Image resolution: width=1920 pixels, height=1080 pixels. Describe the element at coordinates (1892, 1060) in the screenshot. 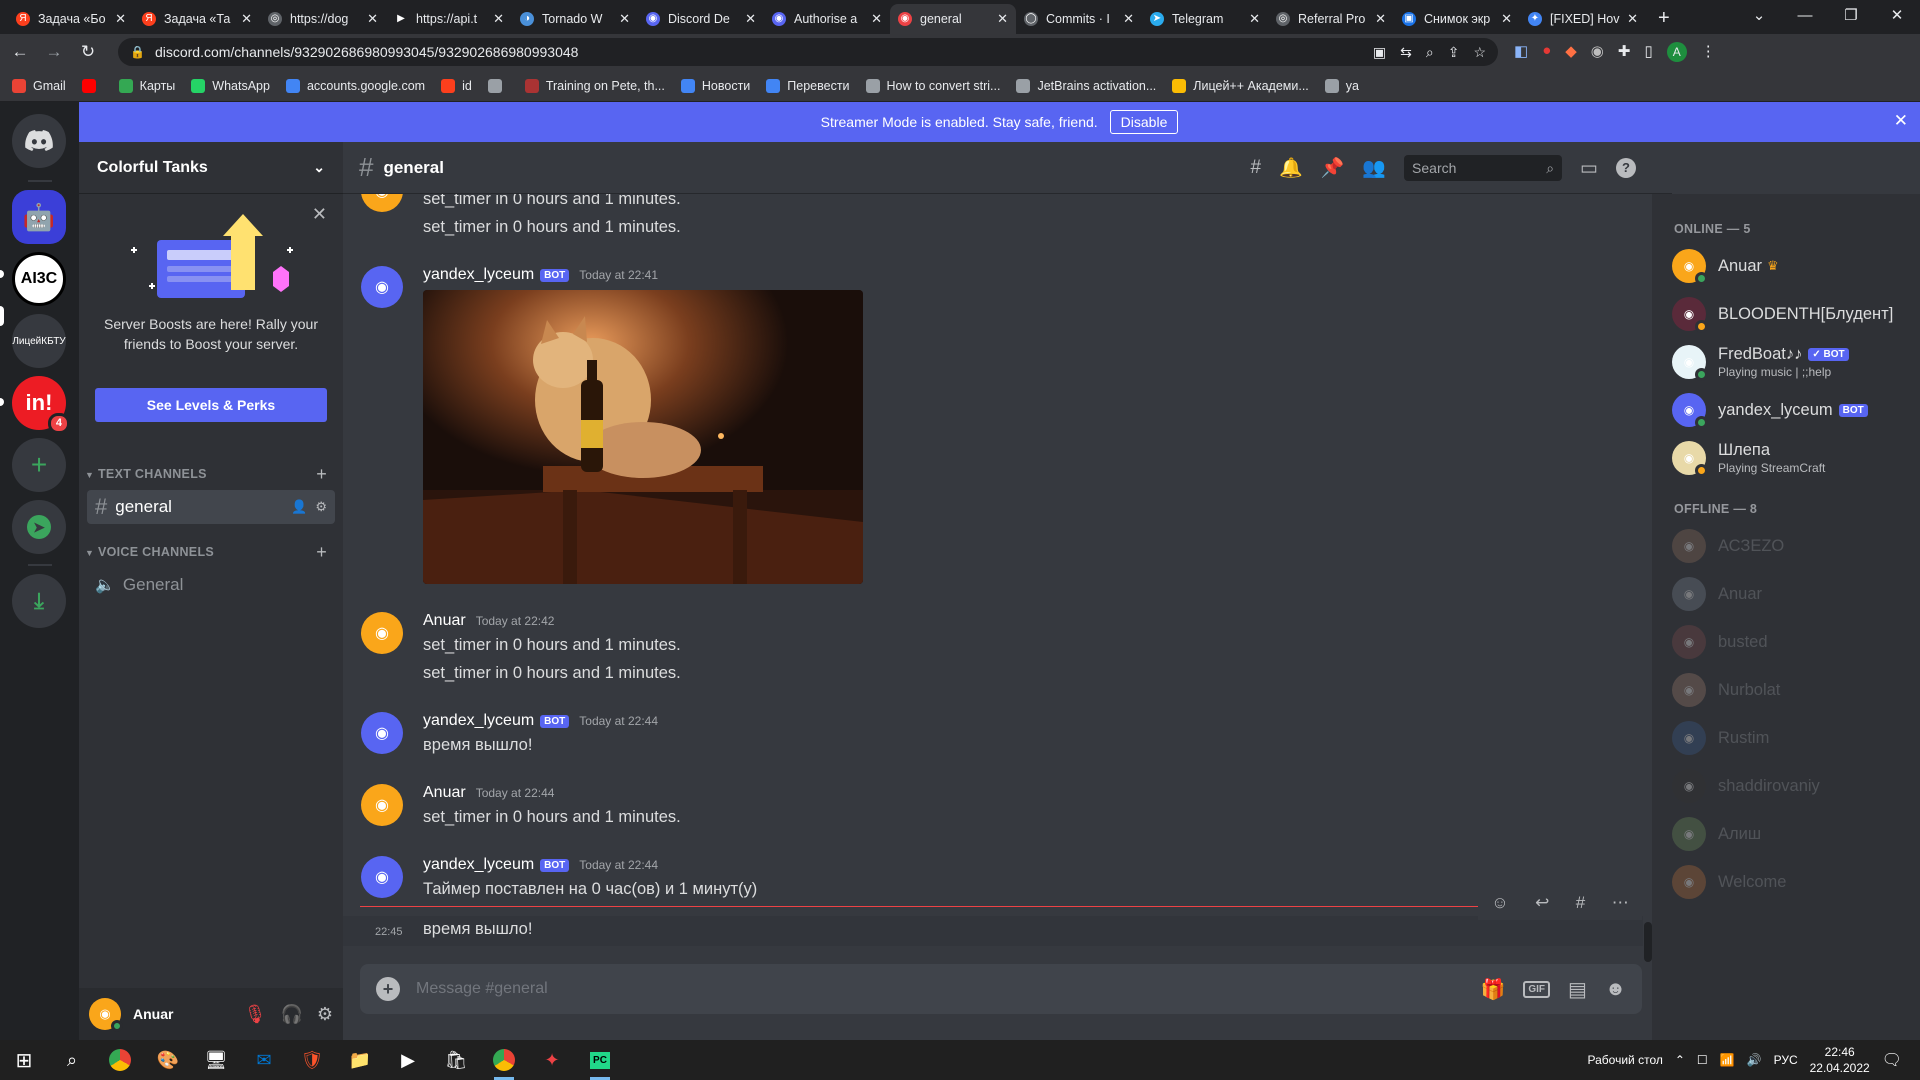

I see `notification-icon: 🗨` at that location.